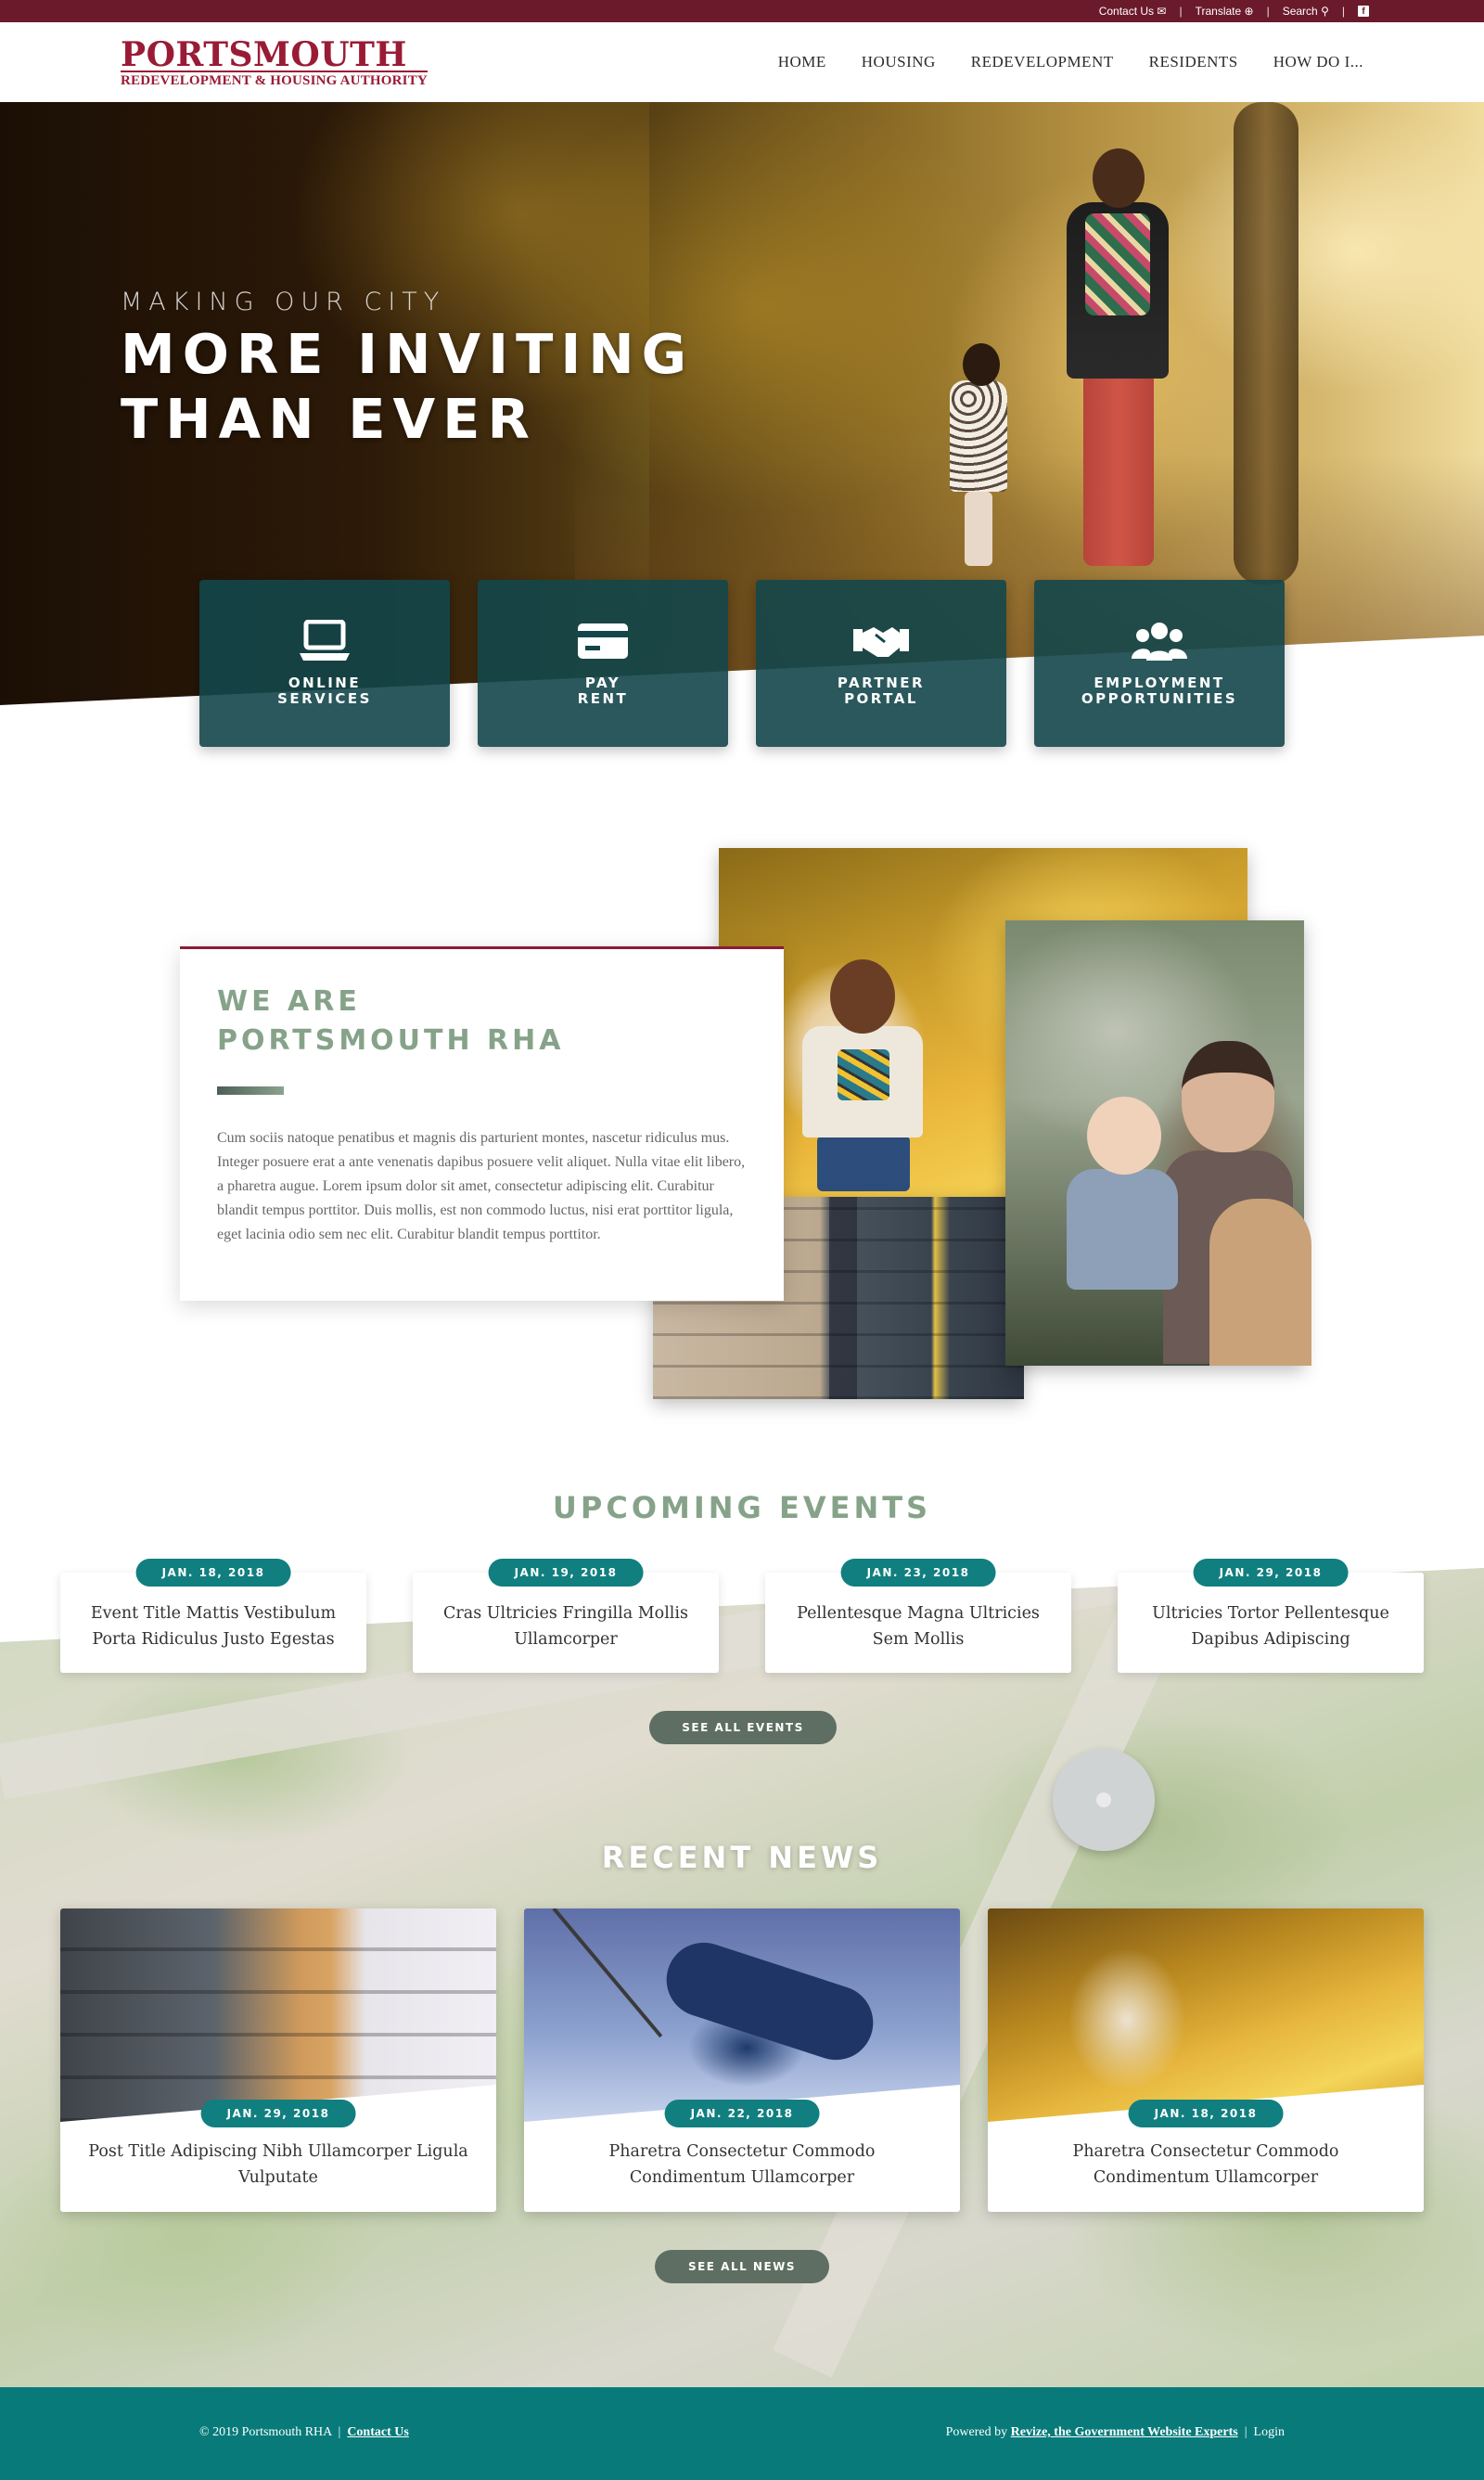  I want to click on search-link: Search ⚲, so click(1306, 12).